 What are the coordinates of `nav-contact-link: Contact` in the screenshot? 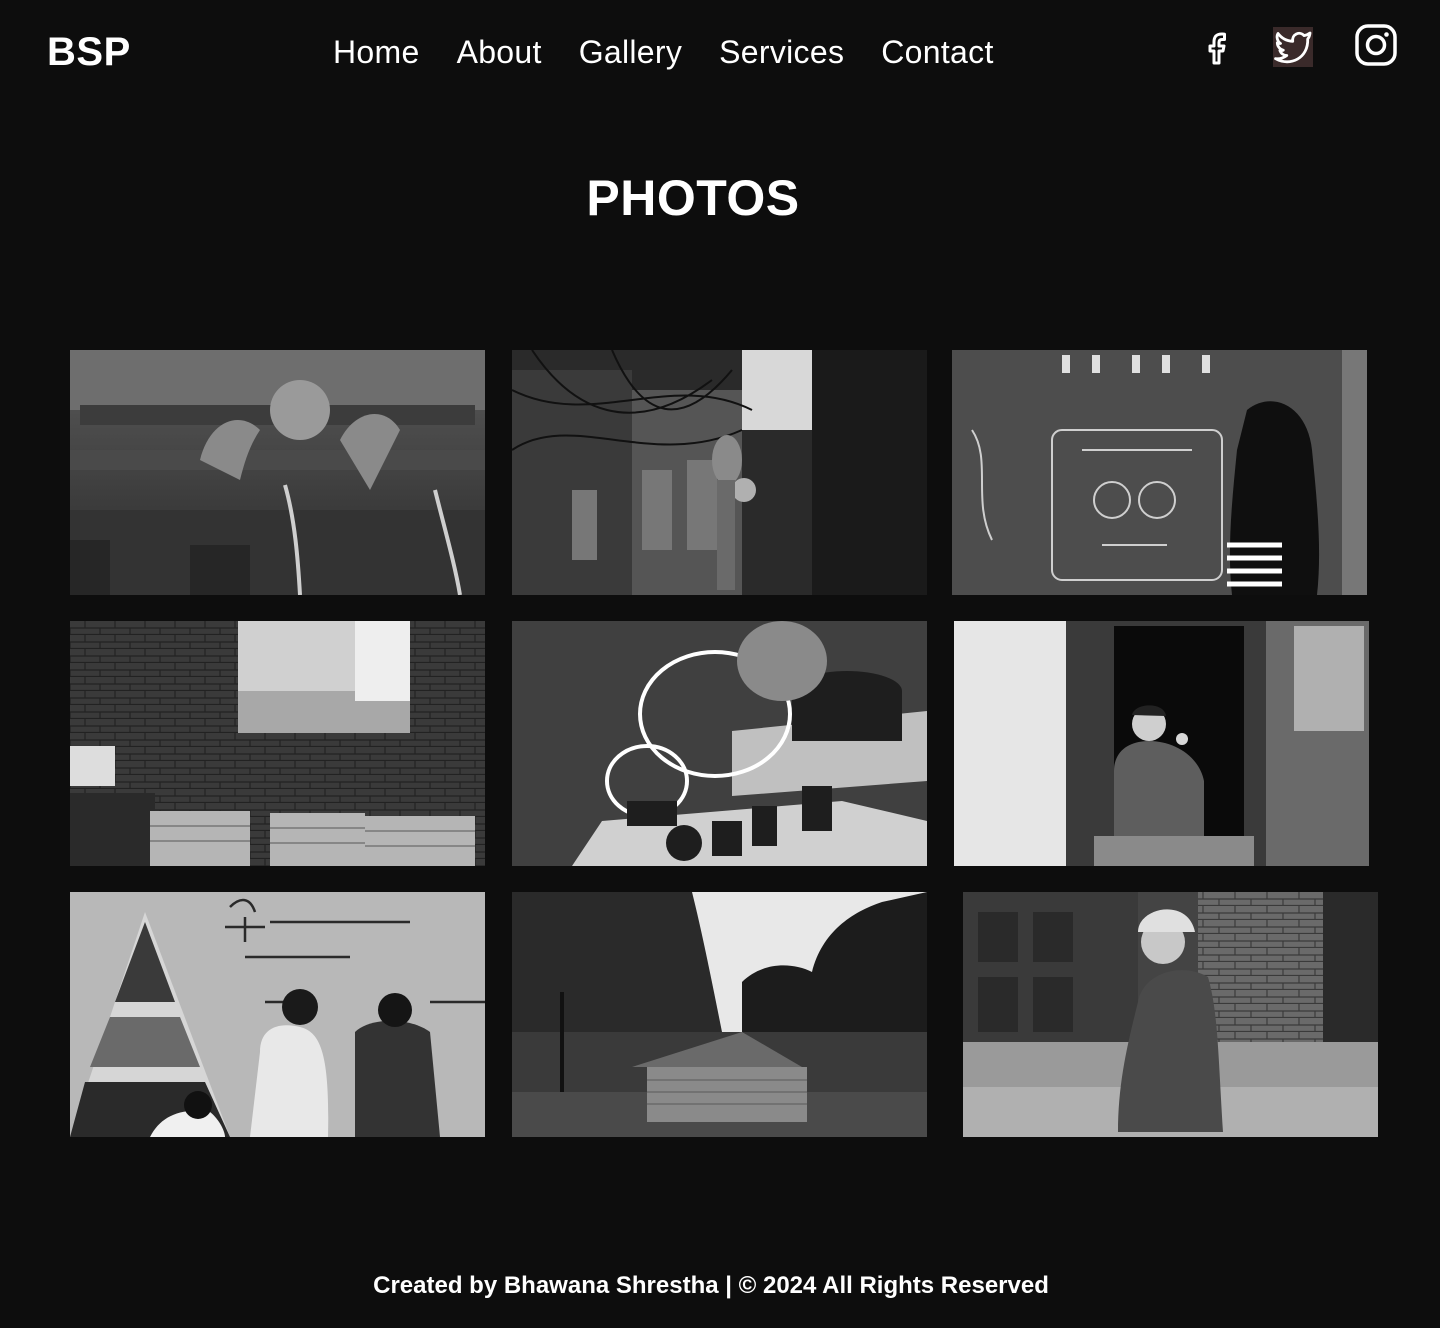 It's located at (937, 52).